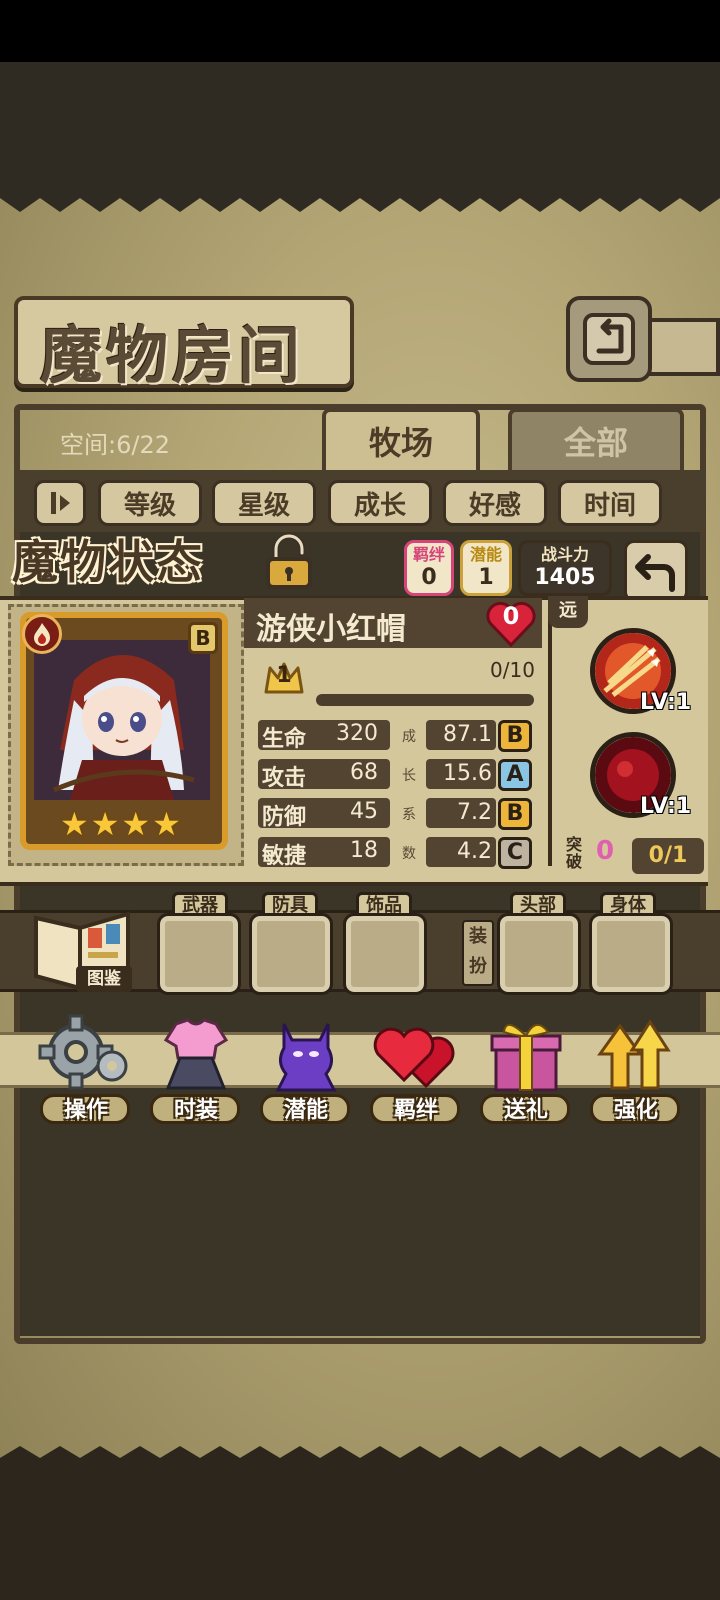 The height and width of the screenshot is (1600, 720). I want to click on potential-label: 潜能, so click(485, 554).